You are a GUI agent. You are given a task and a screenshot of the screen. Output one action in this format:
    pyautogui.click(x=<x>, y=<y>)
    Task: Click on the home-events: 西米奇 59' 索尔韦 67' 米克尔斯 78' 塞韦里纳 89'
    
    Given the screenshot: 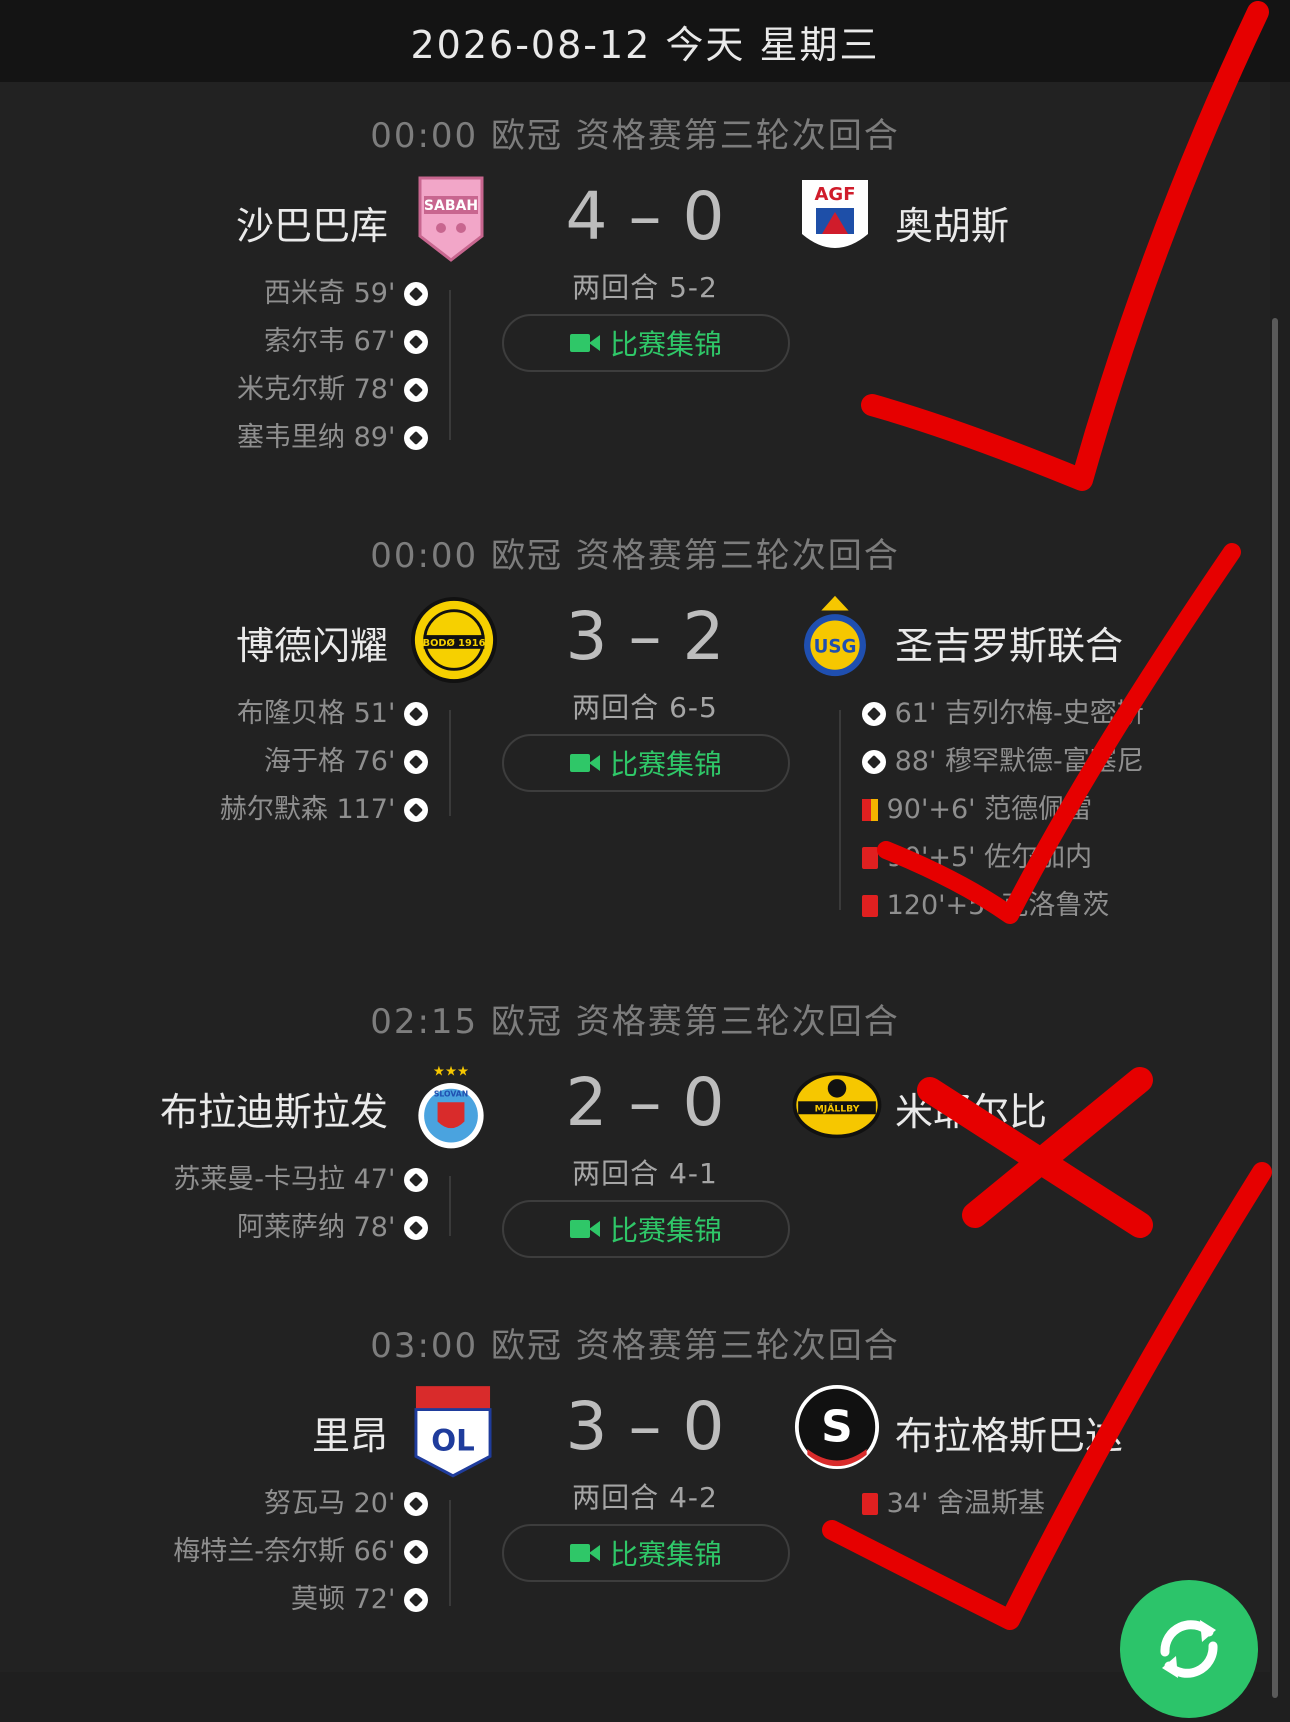 What is the action you would take?
    pyautogui.click(x=214, y=374)
    